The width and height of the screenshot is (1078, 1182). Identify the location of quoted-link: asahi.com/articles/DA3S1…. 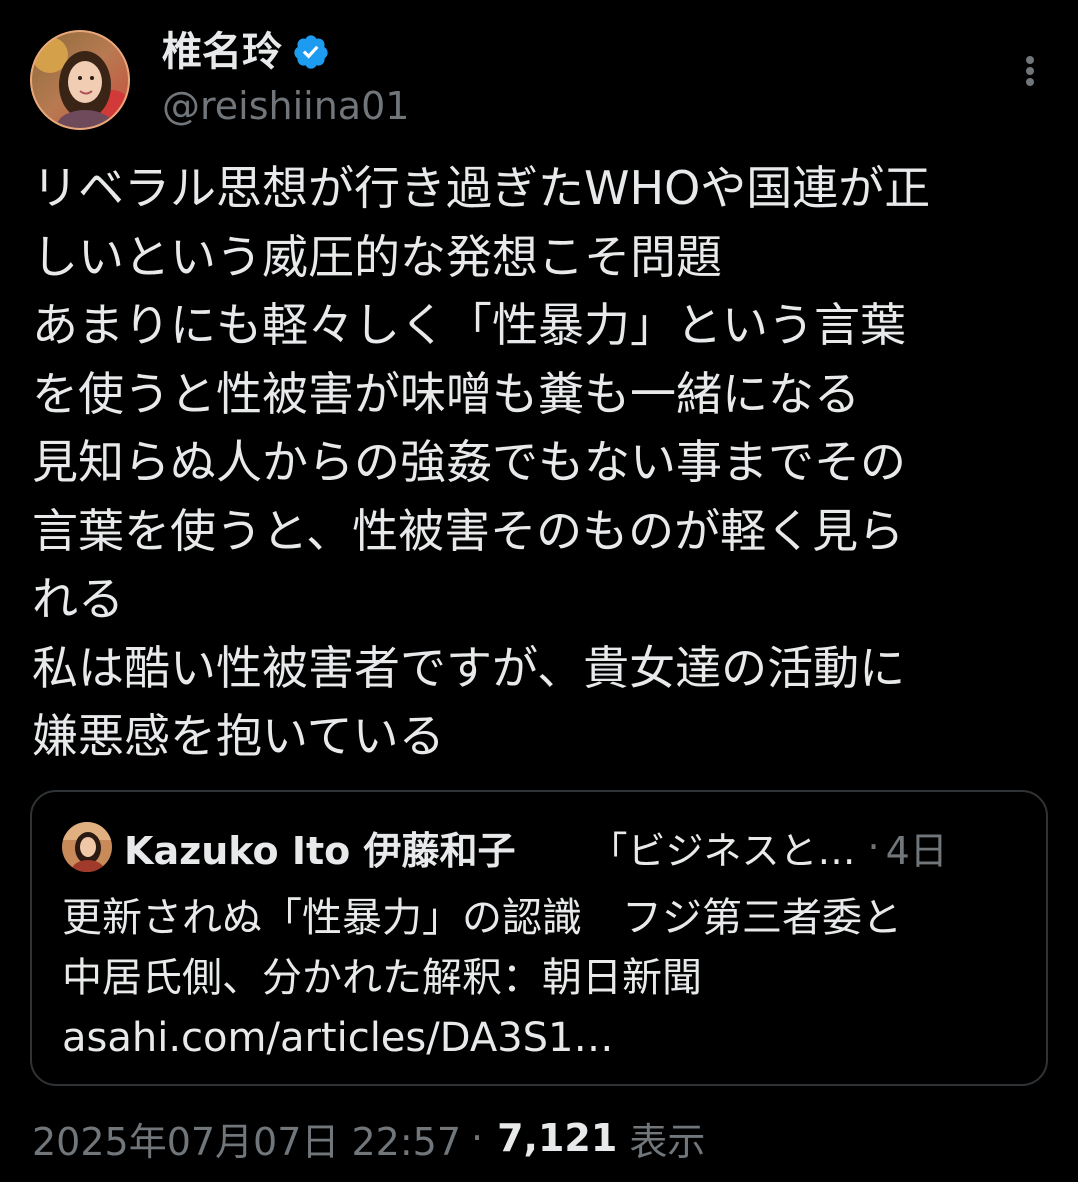
(542, 1038).